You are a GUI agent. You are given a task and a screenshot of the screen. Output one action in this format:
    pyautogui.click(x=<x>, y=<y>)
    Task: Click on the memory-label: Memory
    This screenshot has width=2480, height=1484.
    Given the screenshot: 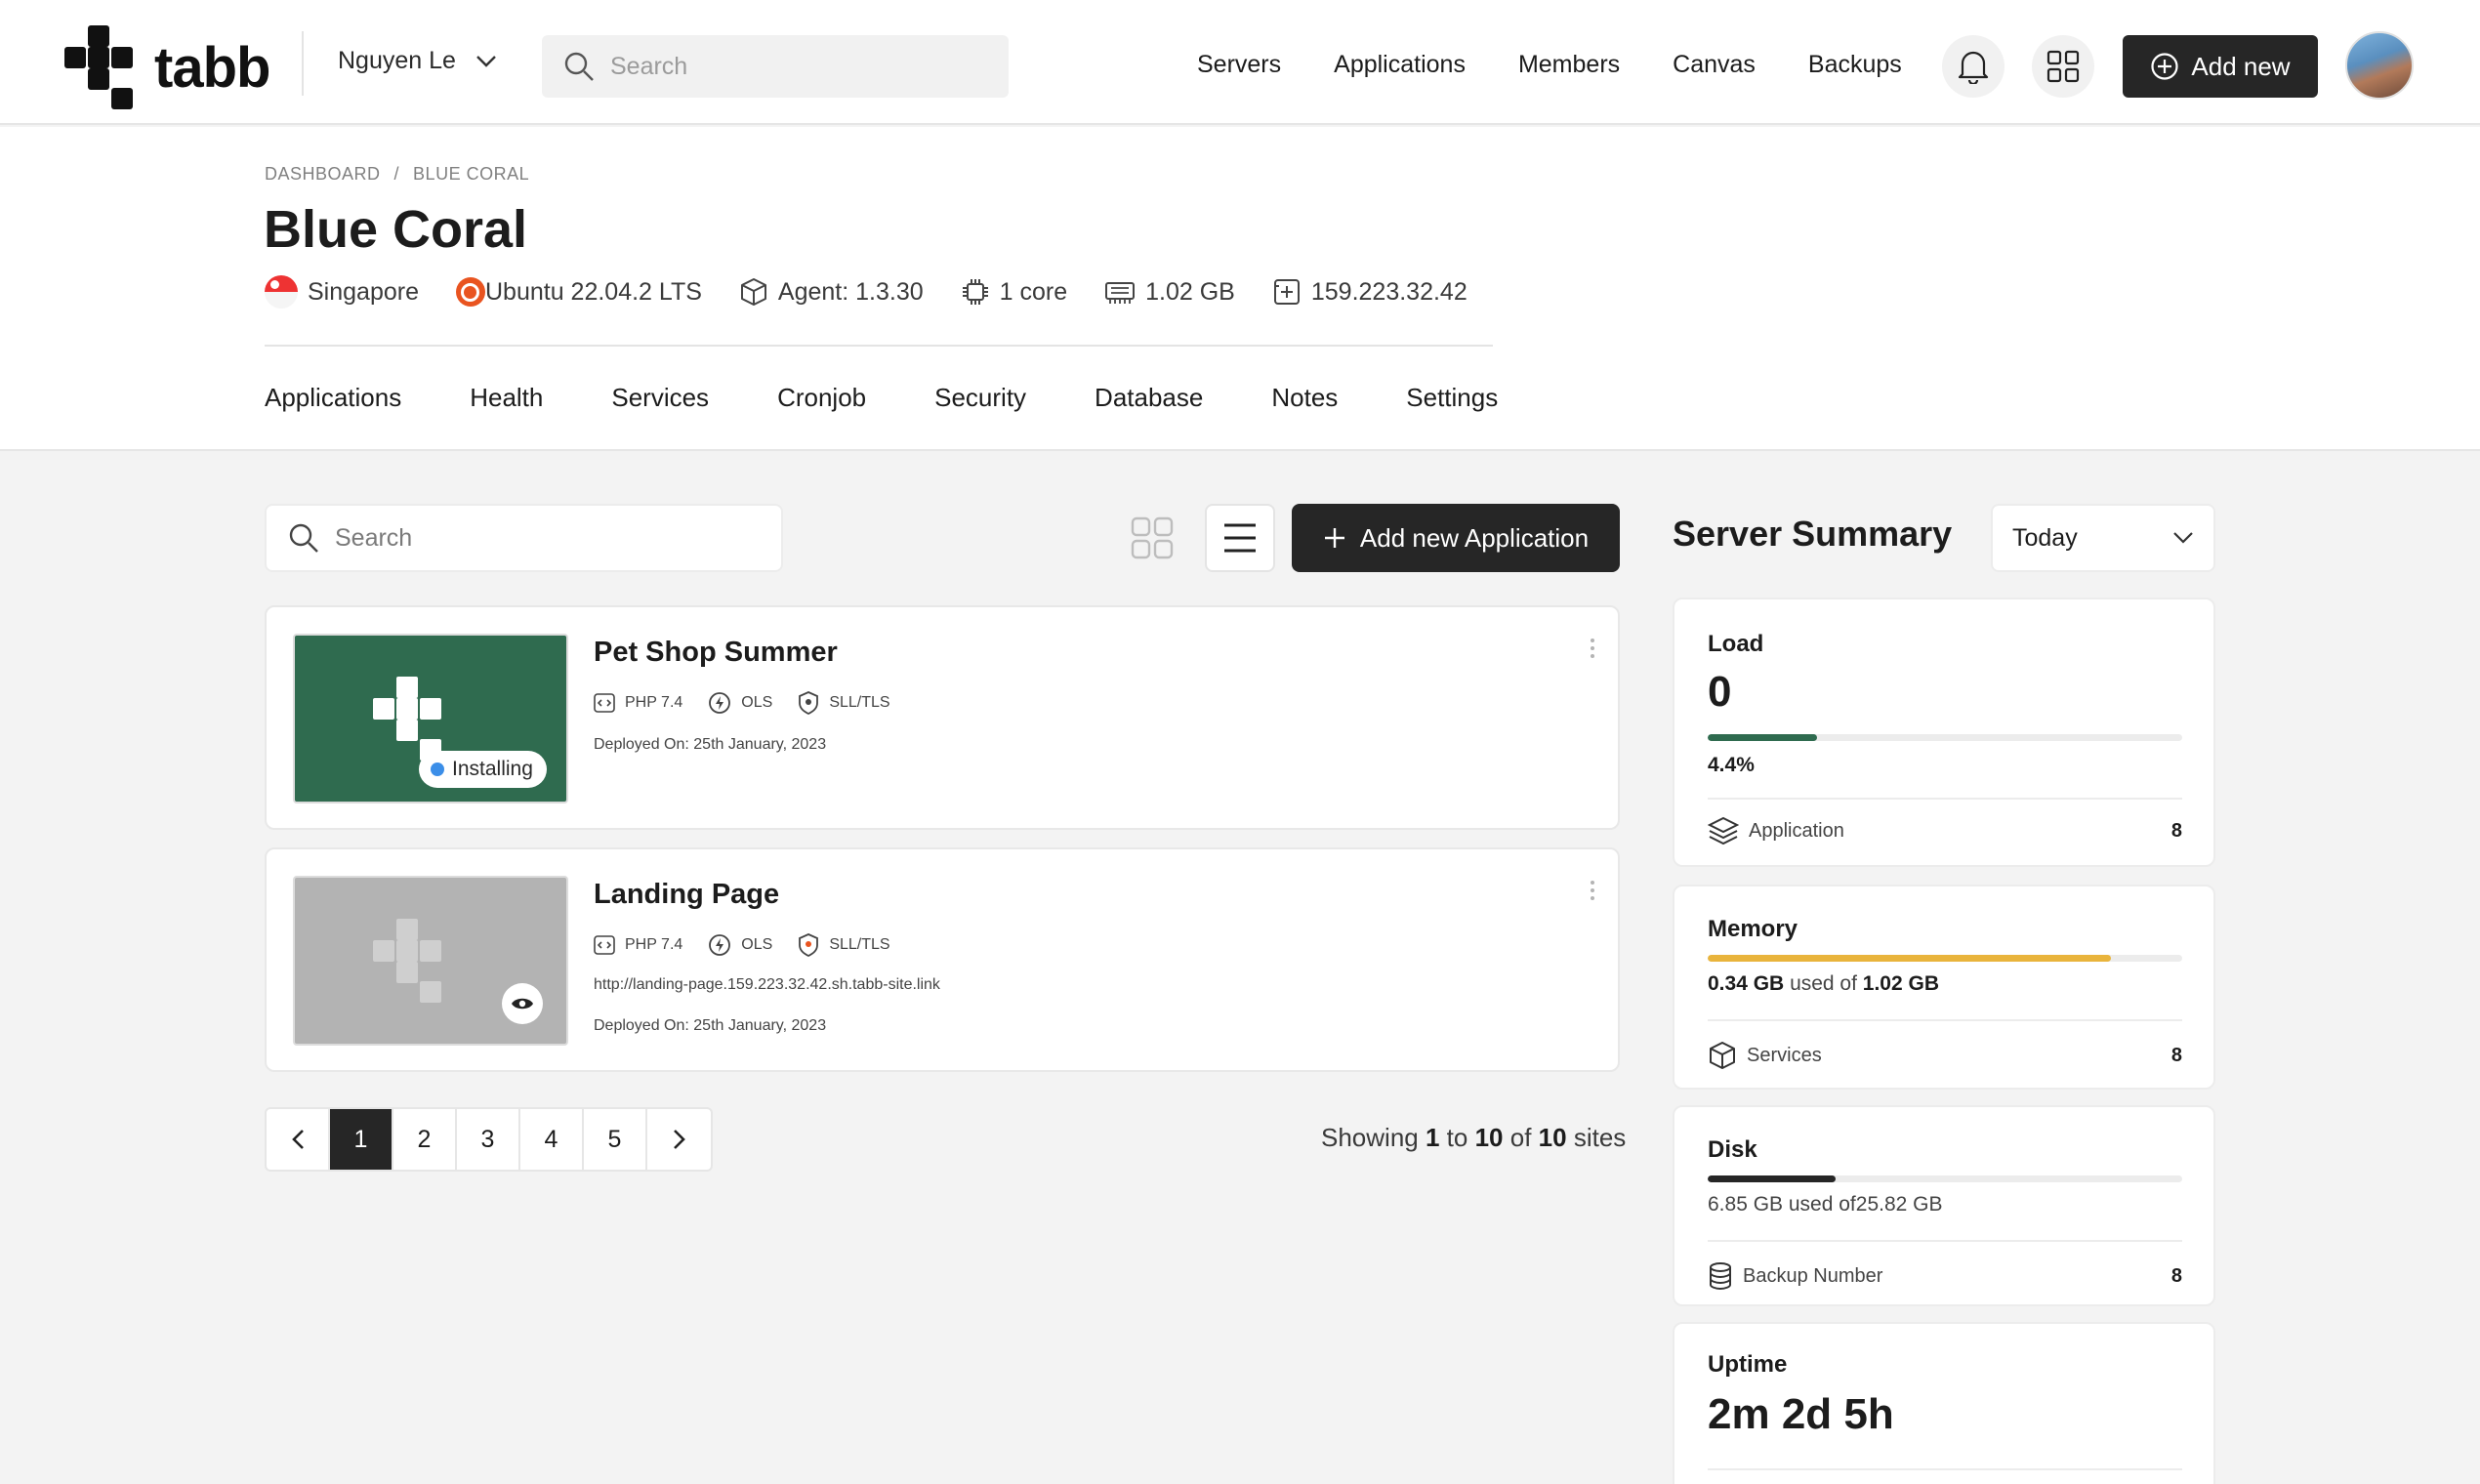 What is the action you would take?
    pyautogui.click(x=1753, y=929)
    